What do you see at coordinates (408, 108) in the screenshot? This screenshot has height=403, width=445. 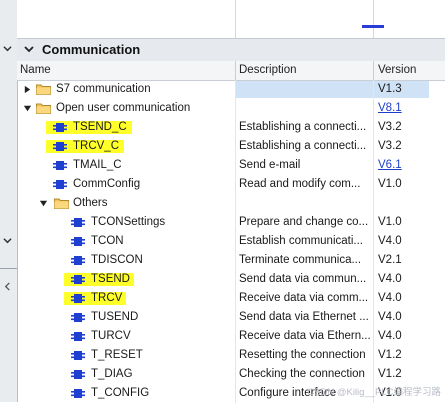 I see `version-cell: V8.1` at bounding box center [408, 108].